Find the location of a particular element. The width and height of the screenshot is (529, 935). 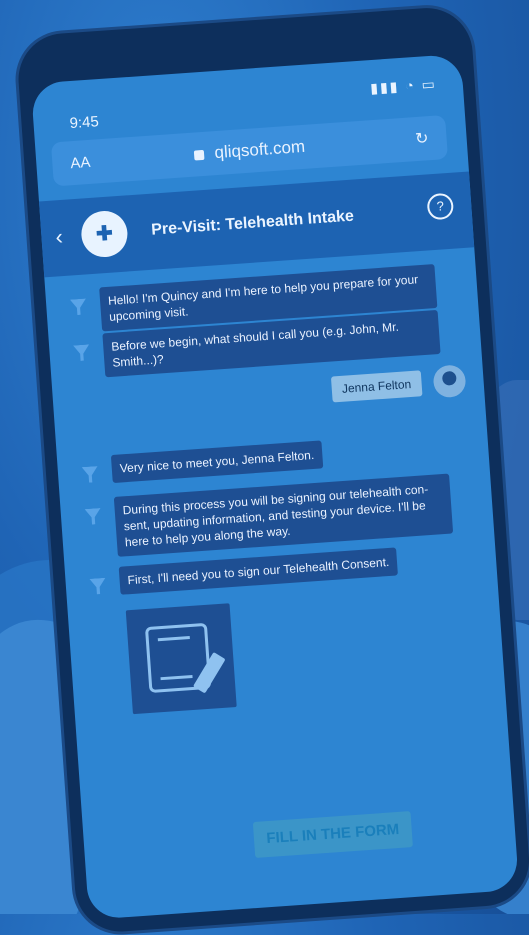

browser-url-bar: AA qliqsoft.com ↻ is located at coordinates (249, 150).